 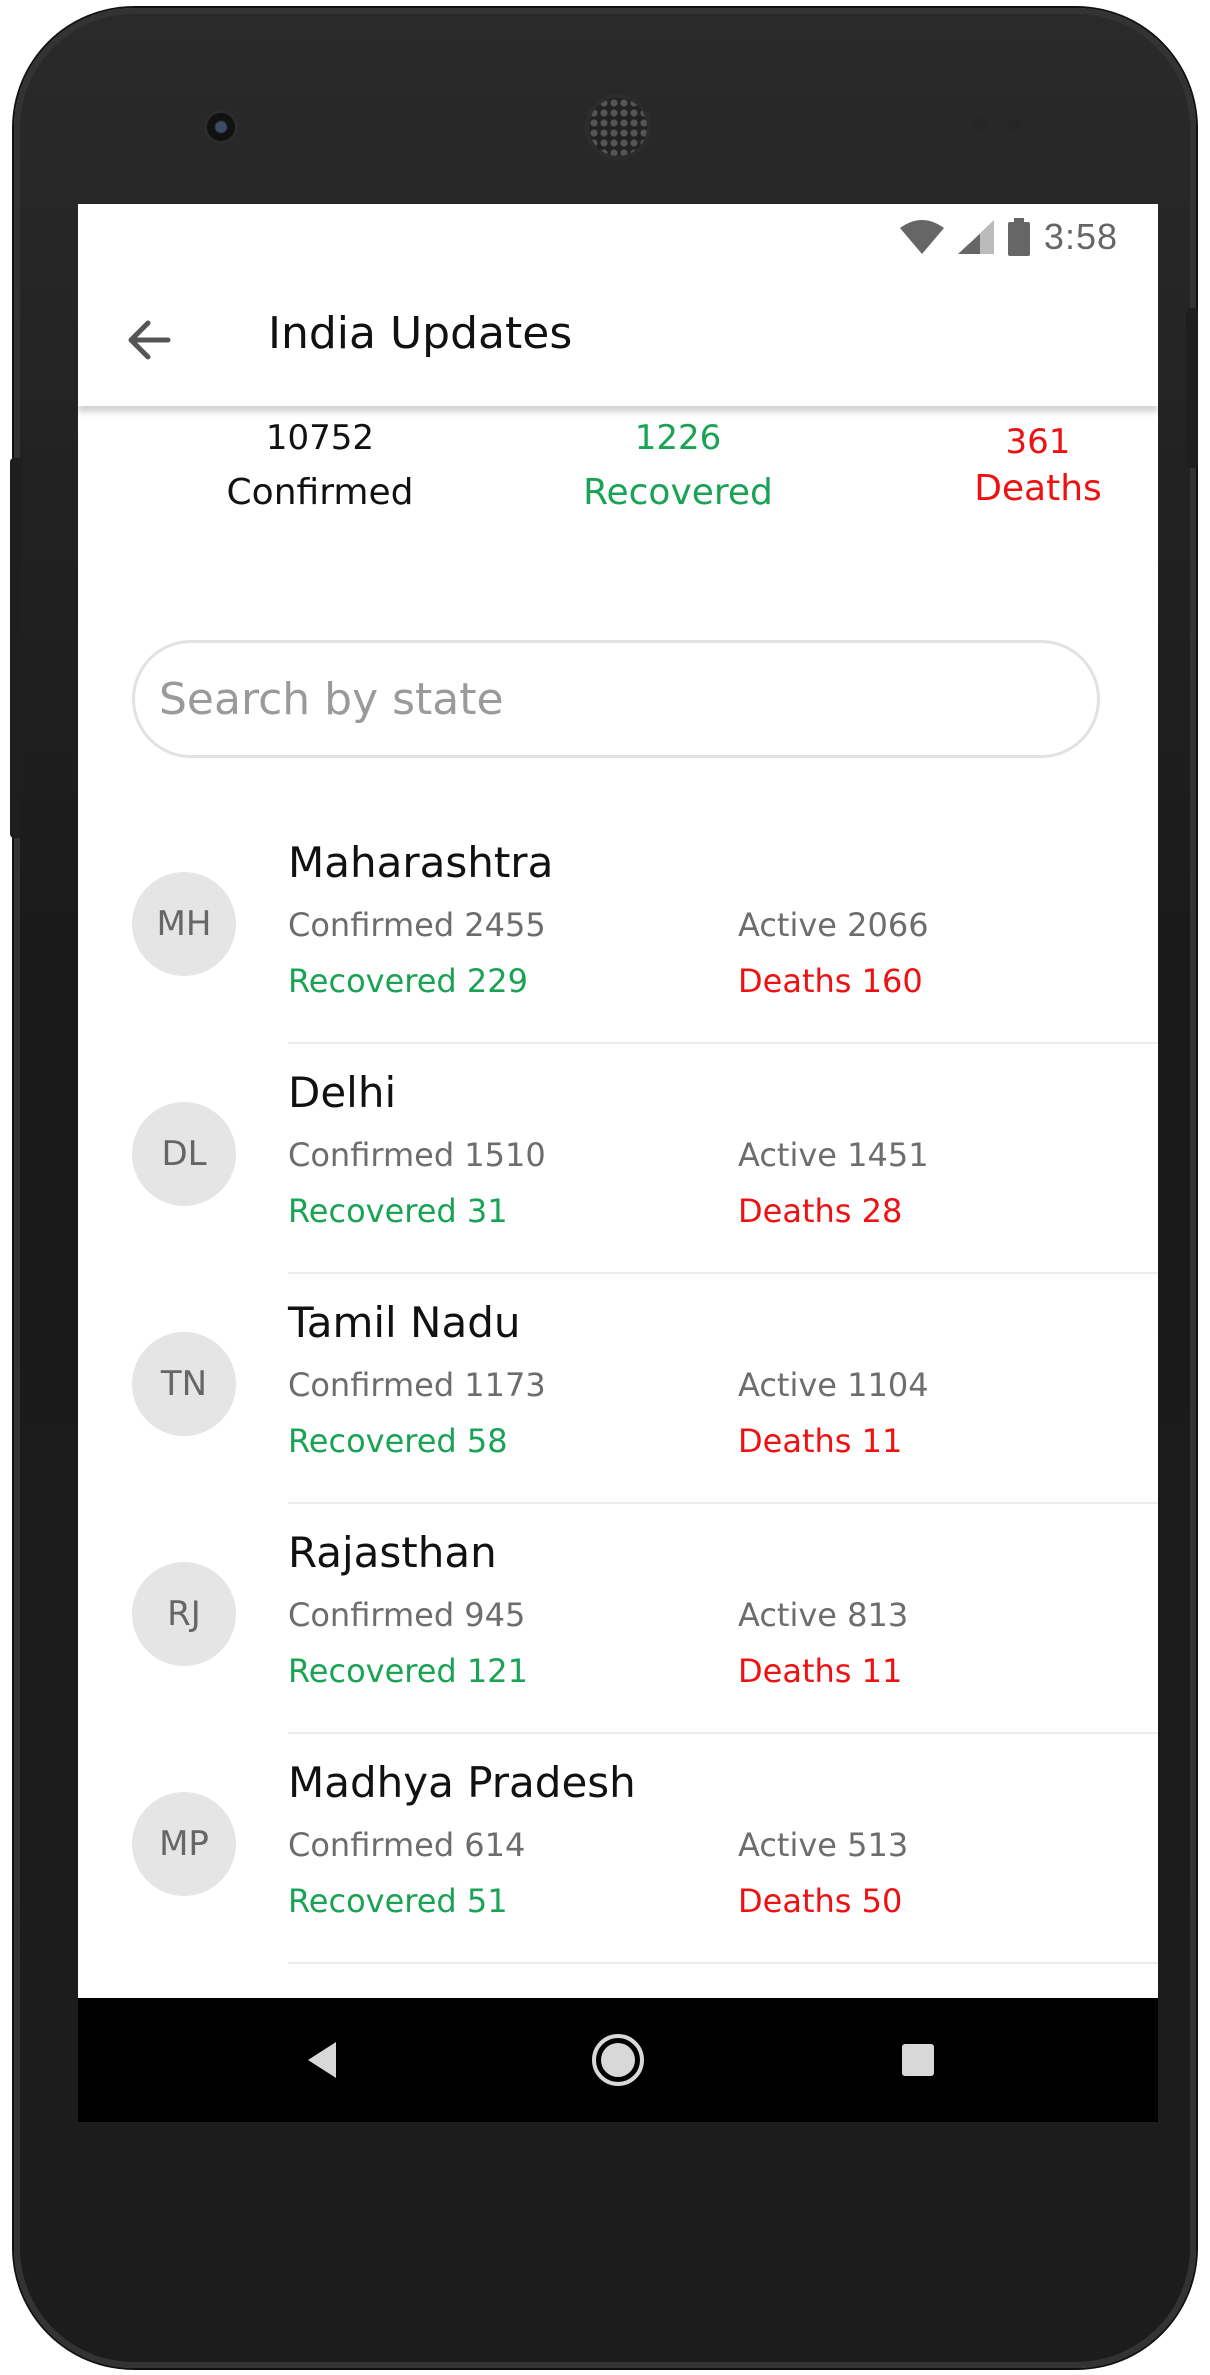 I want to click on state-confirmed: Confirmed 2455, so click(x=417, y=925).